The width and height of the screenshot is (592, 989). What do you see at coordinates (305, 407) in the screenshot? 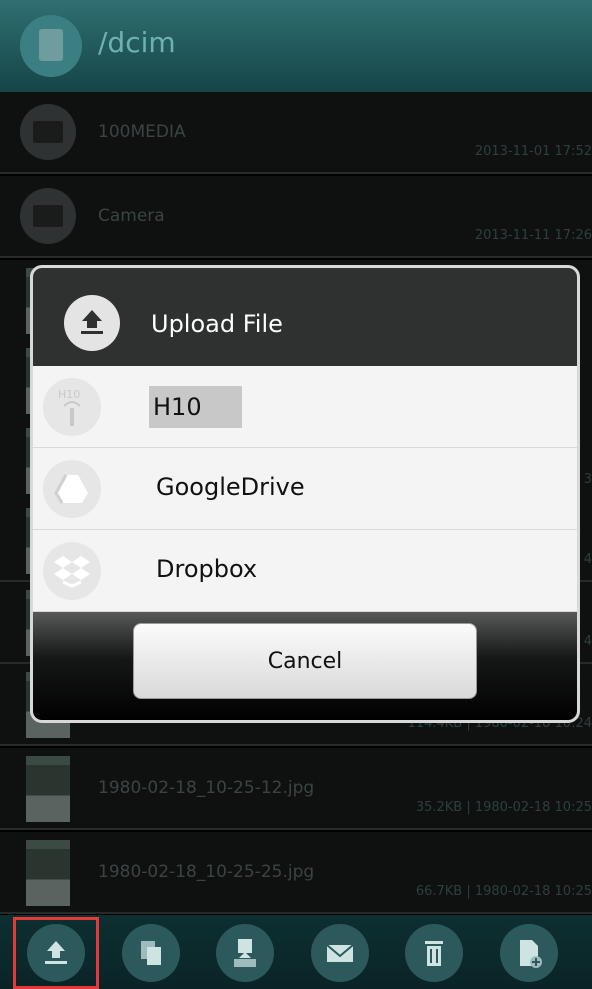
I see `option-h10: H10 H10` at bounding box center [305, 407].